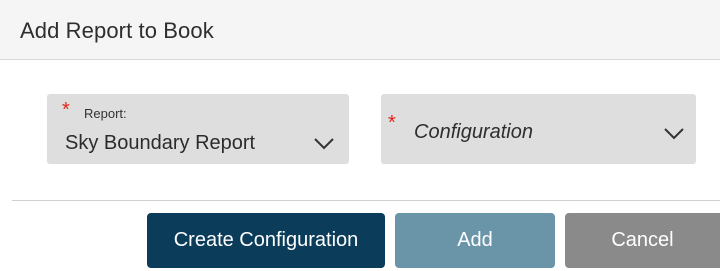 This screenshot has height=271, width=720. What do you see at coordinates (160, 143) in the screenshot?
I see `report-selected-value: Sky Boundary Report` at bounding box center [160, 143].